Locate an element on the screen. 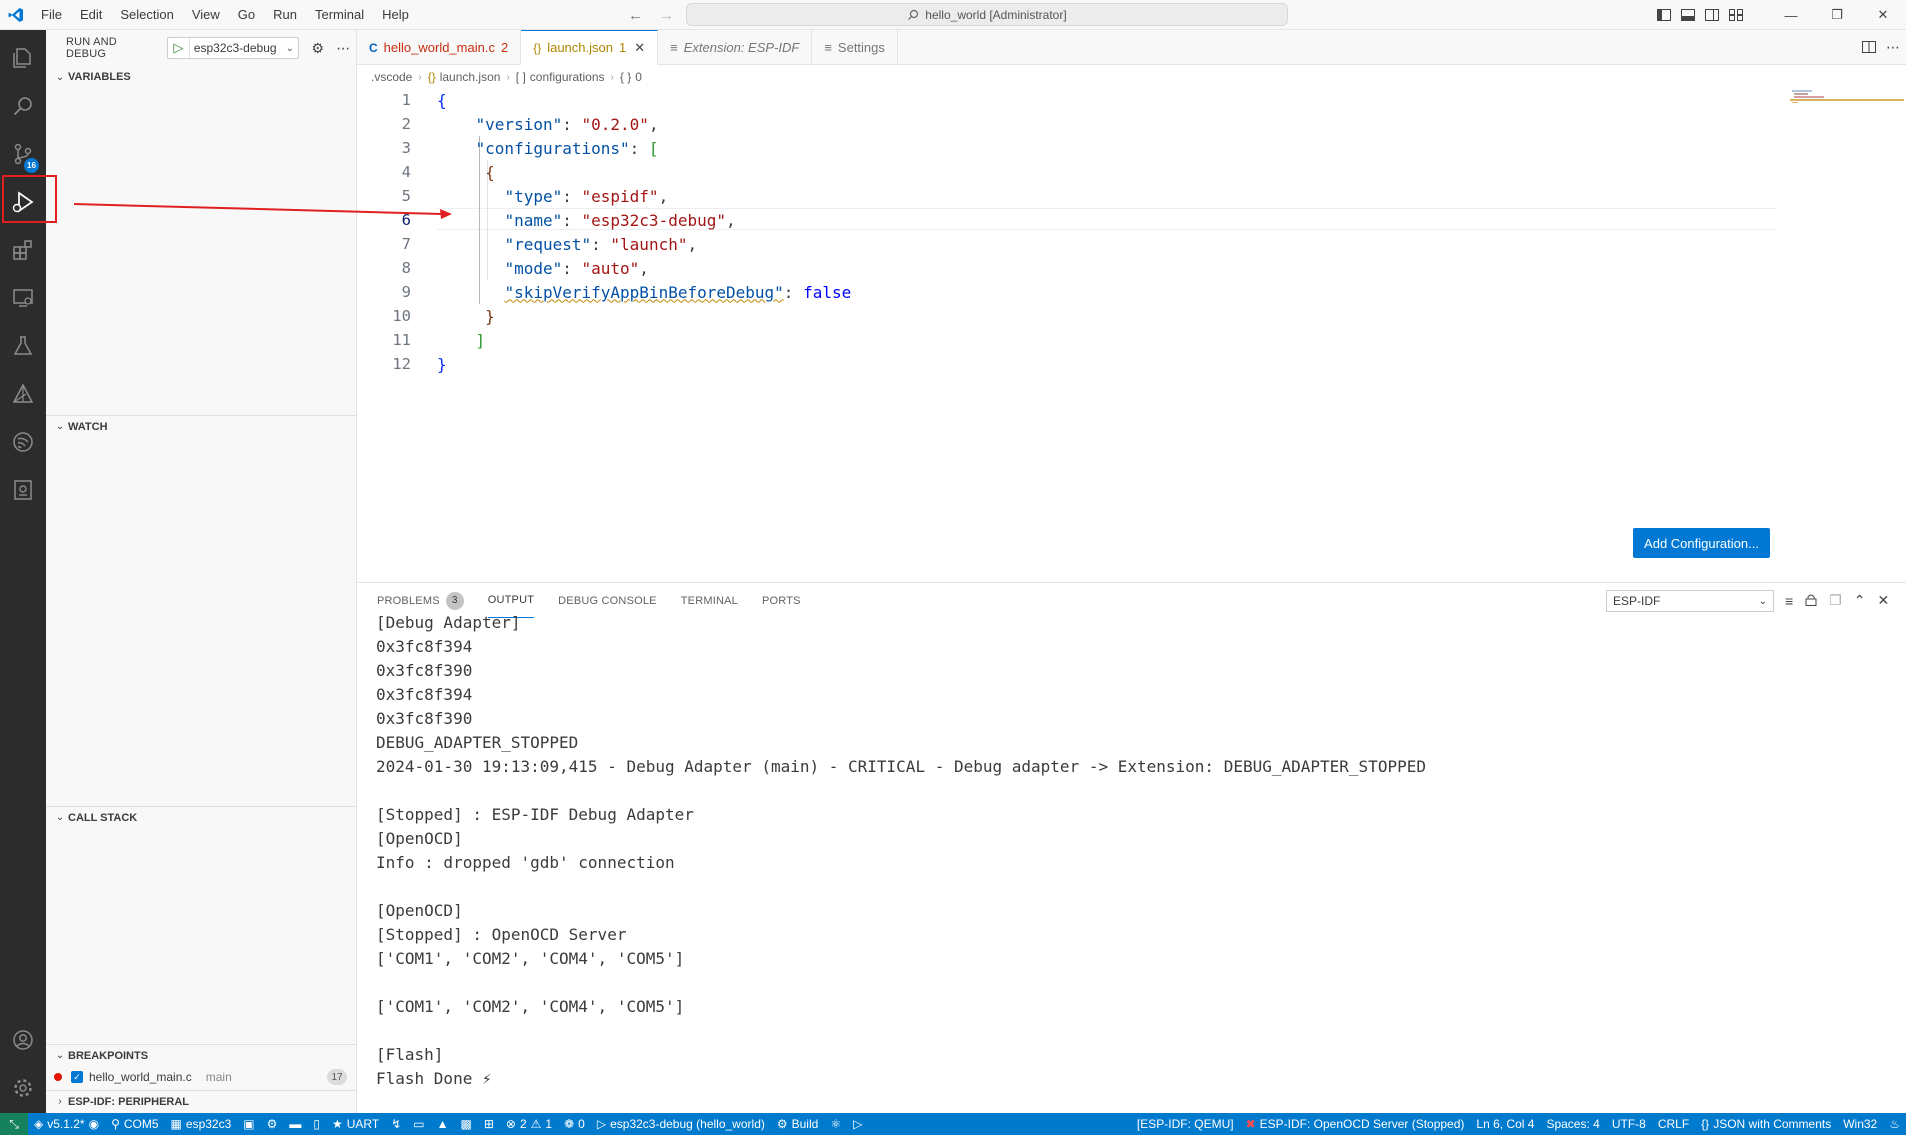  status-qemu: [ESP-IDF: QEMU] is located at coordinates (1185, 1124).